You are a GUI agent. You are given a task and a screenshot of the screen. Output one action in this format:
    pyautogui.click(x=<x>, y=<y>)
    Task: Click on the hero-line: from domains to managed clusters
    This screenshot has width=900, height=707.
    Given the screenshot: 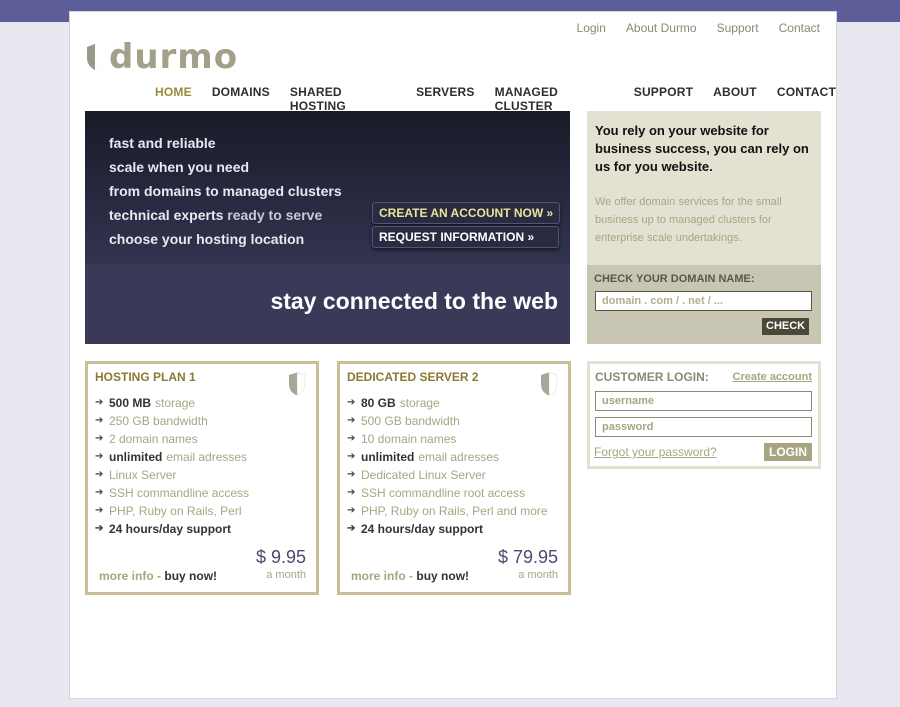 What is the action you would take?
    pyautogui.click(x=225, y=191)
    